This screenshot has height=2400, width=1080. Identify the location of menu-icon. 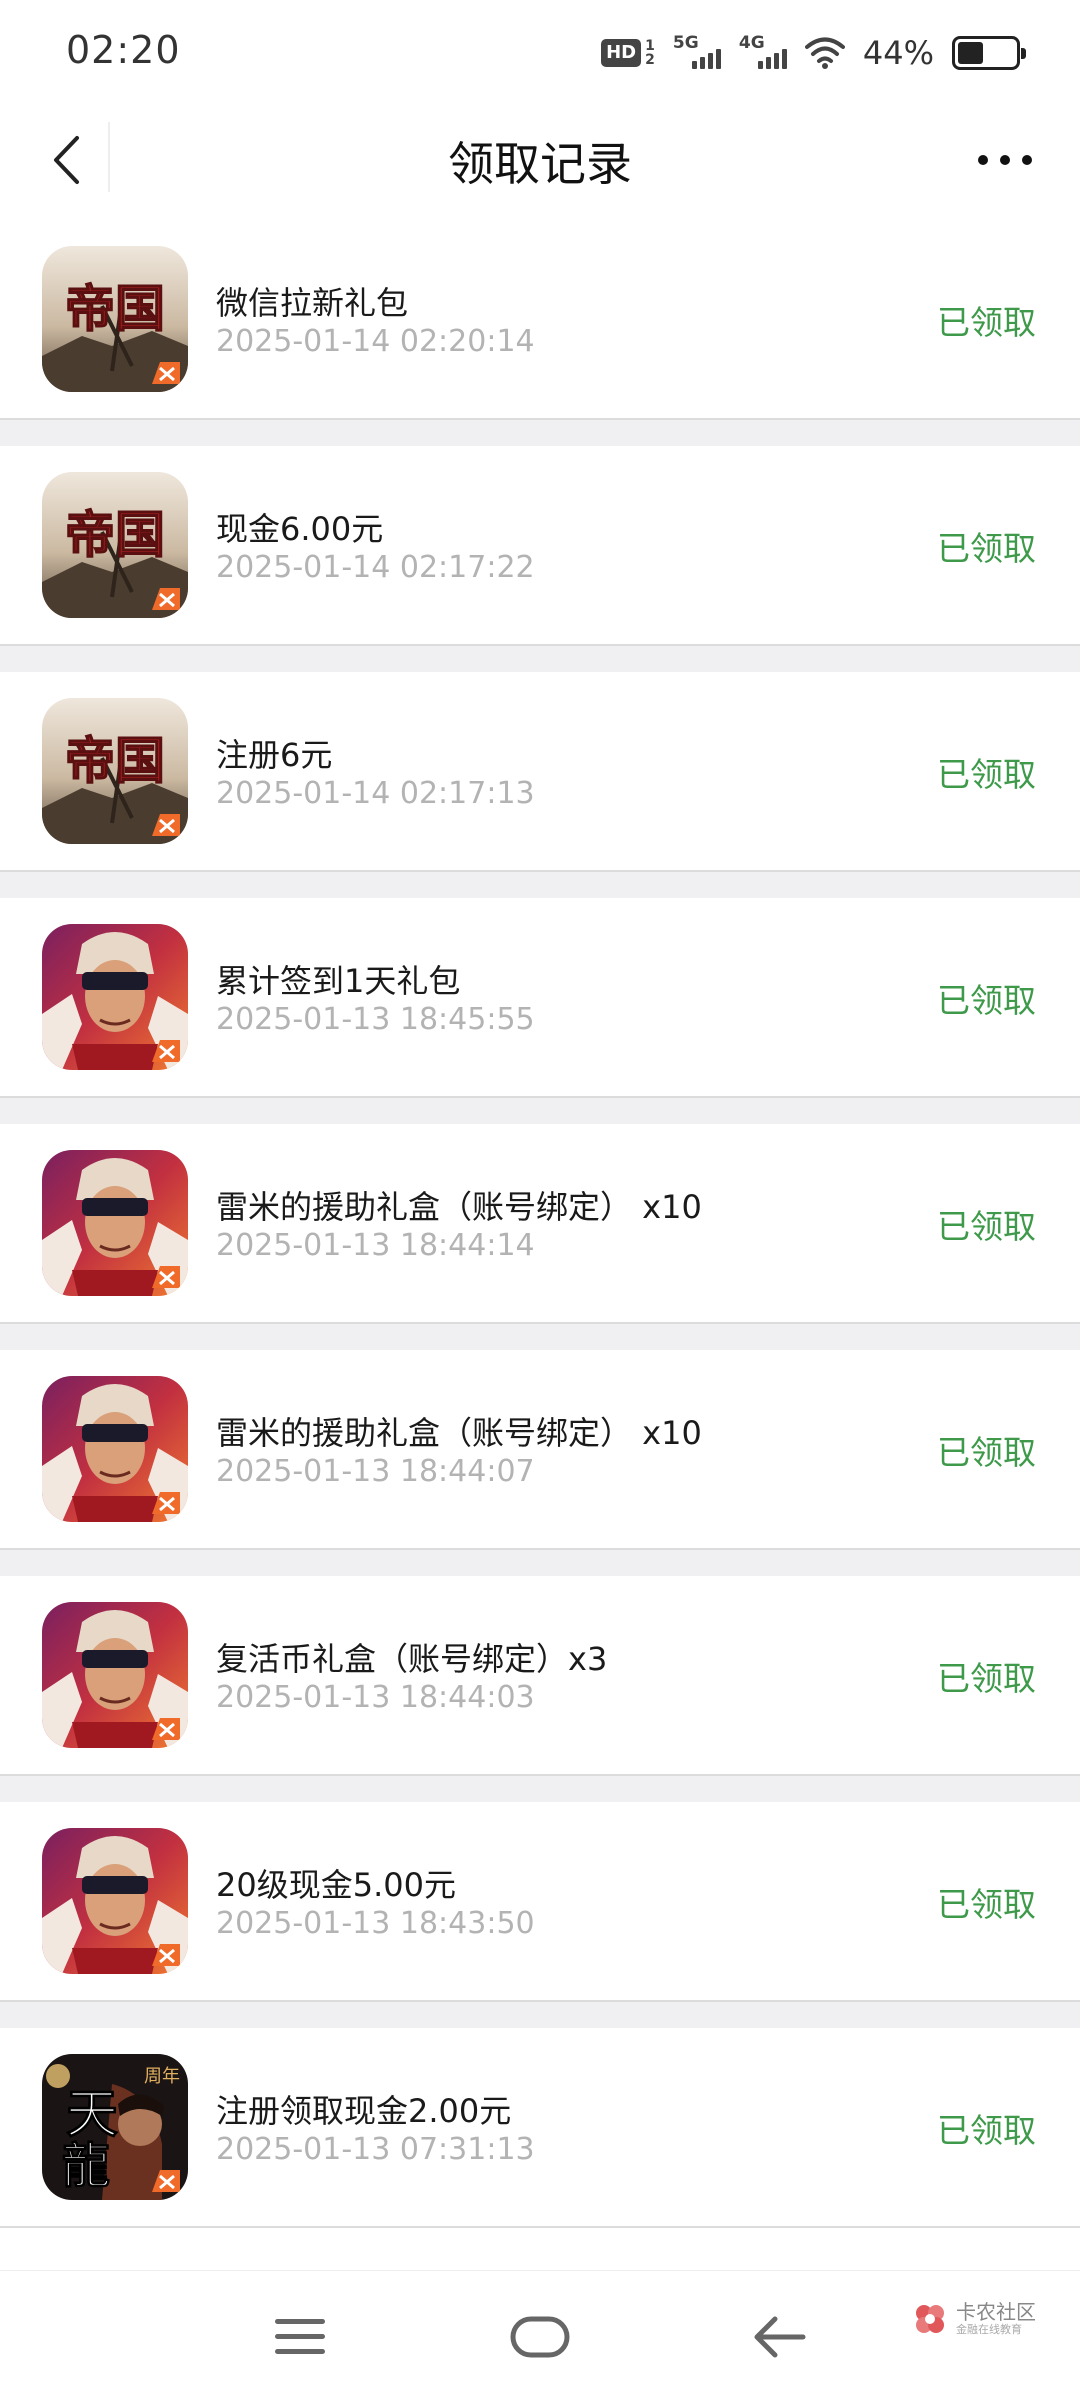
(300, 2336).